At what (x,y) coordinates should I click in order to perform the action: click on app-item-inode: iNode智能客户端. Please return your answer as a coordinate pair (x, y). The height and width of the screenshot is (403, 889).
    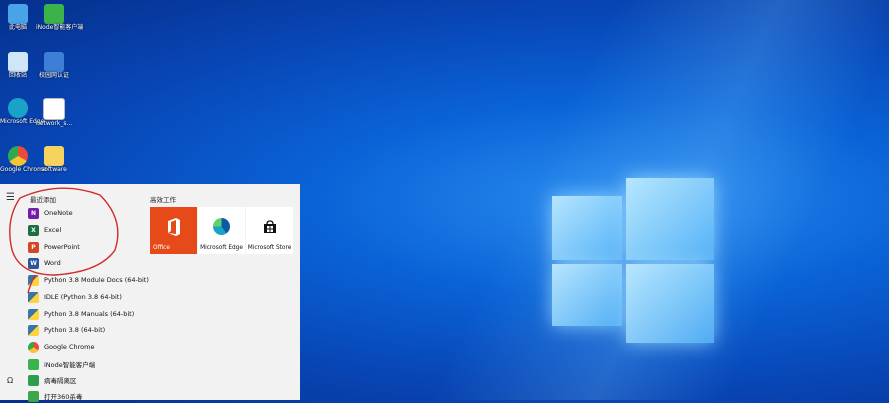
    Looking at the image, I should click on (93, 364).